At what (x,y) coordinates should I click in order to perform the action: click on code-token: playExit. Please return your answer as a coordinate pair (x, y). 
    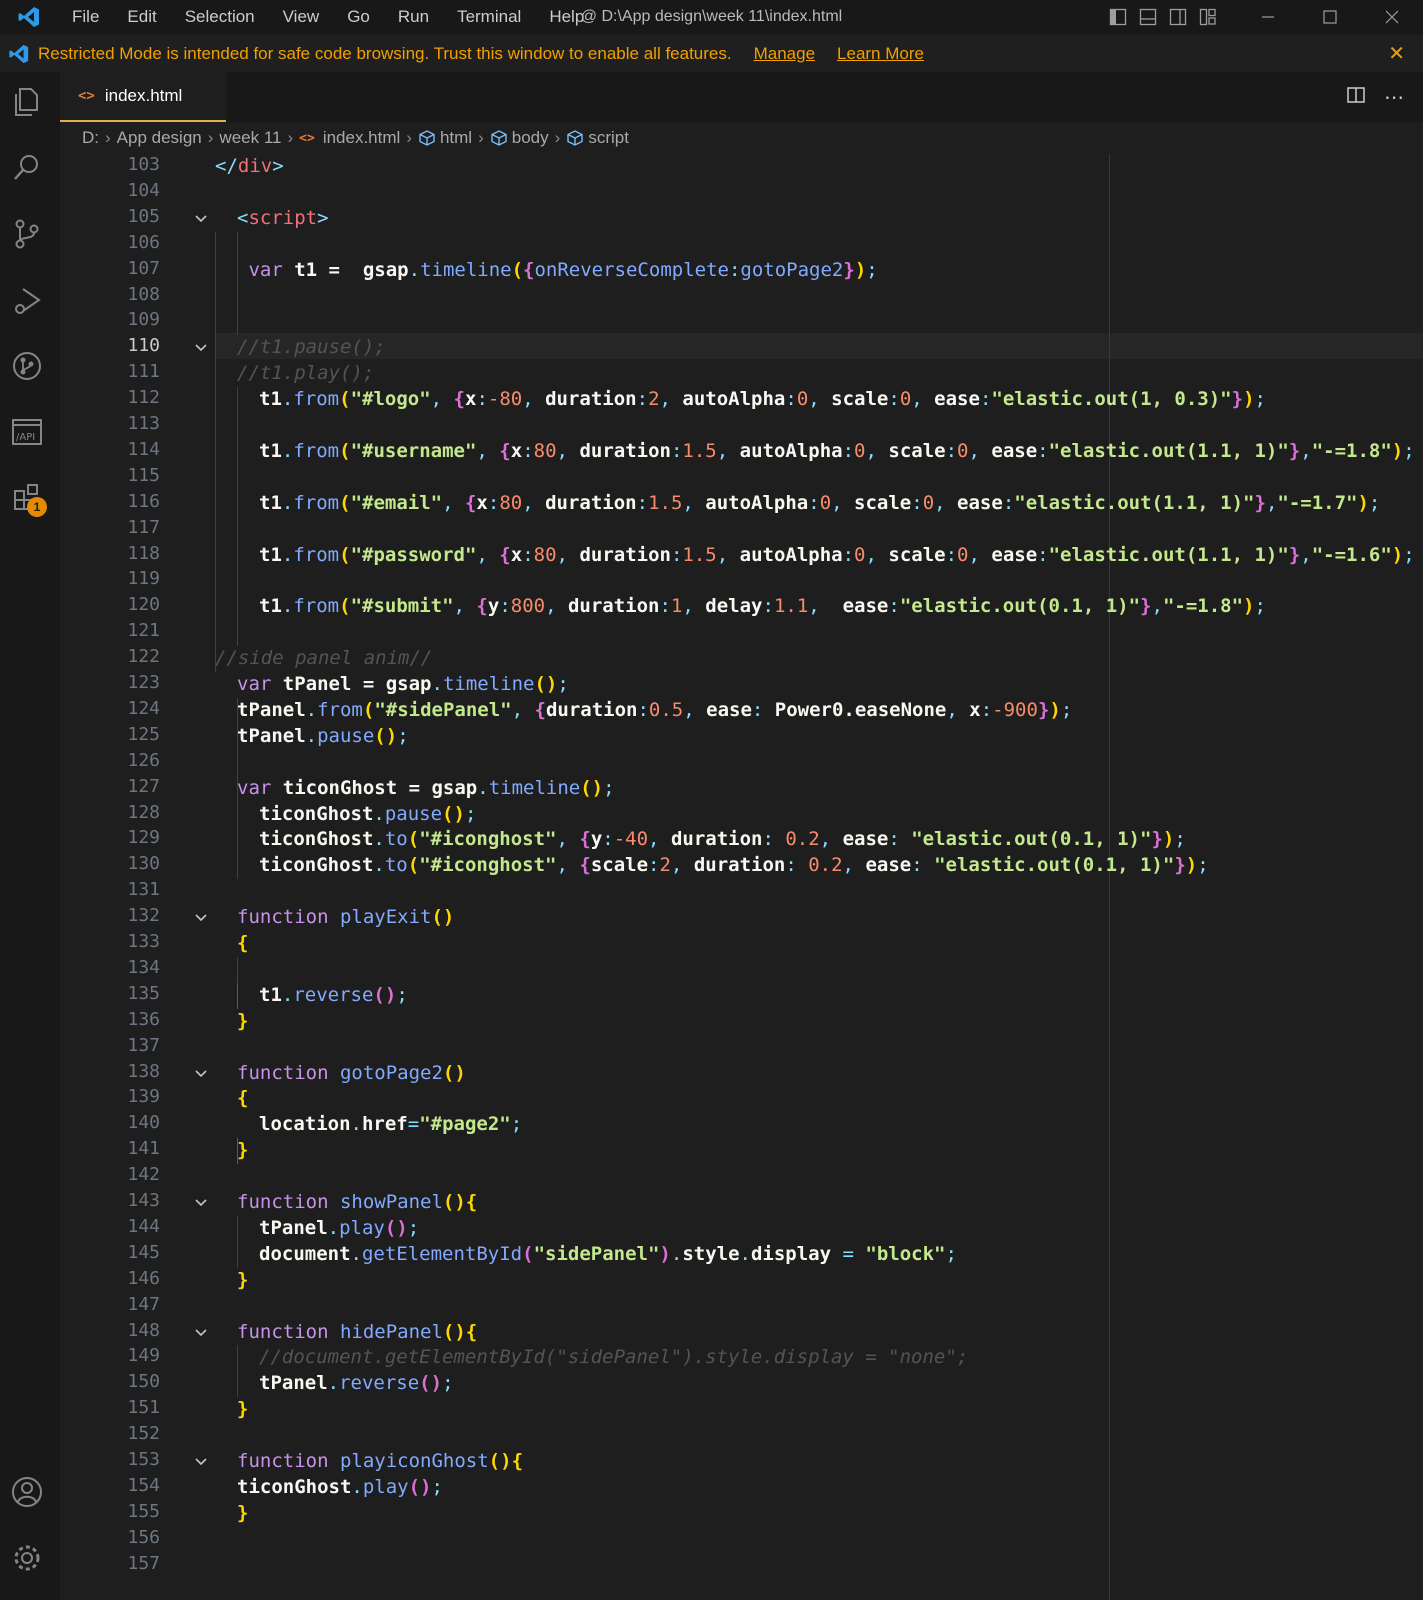
    Looking at the image, I should click on (385, 917).